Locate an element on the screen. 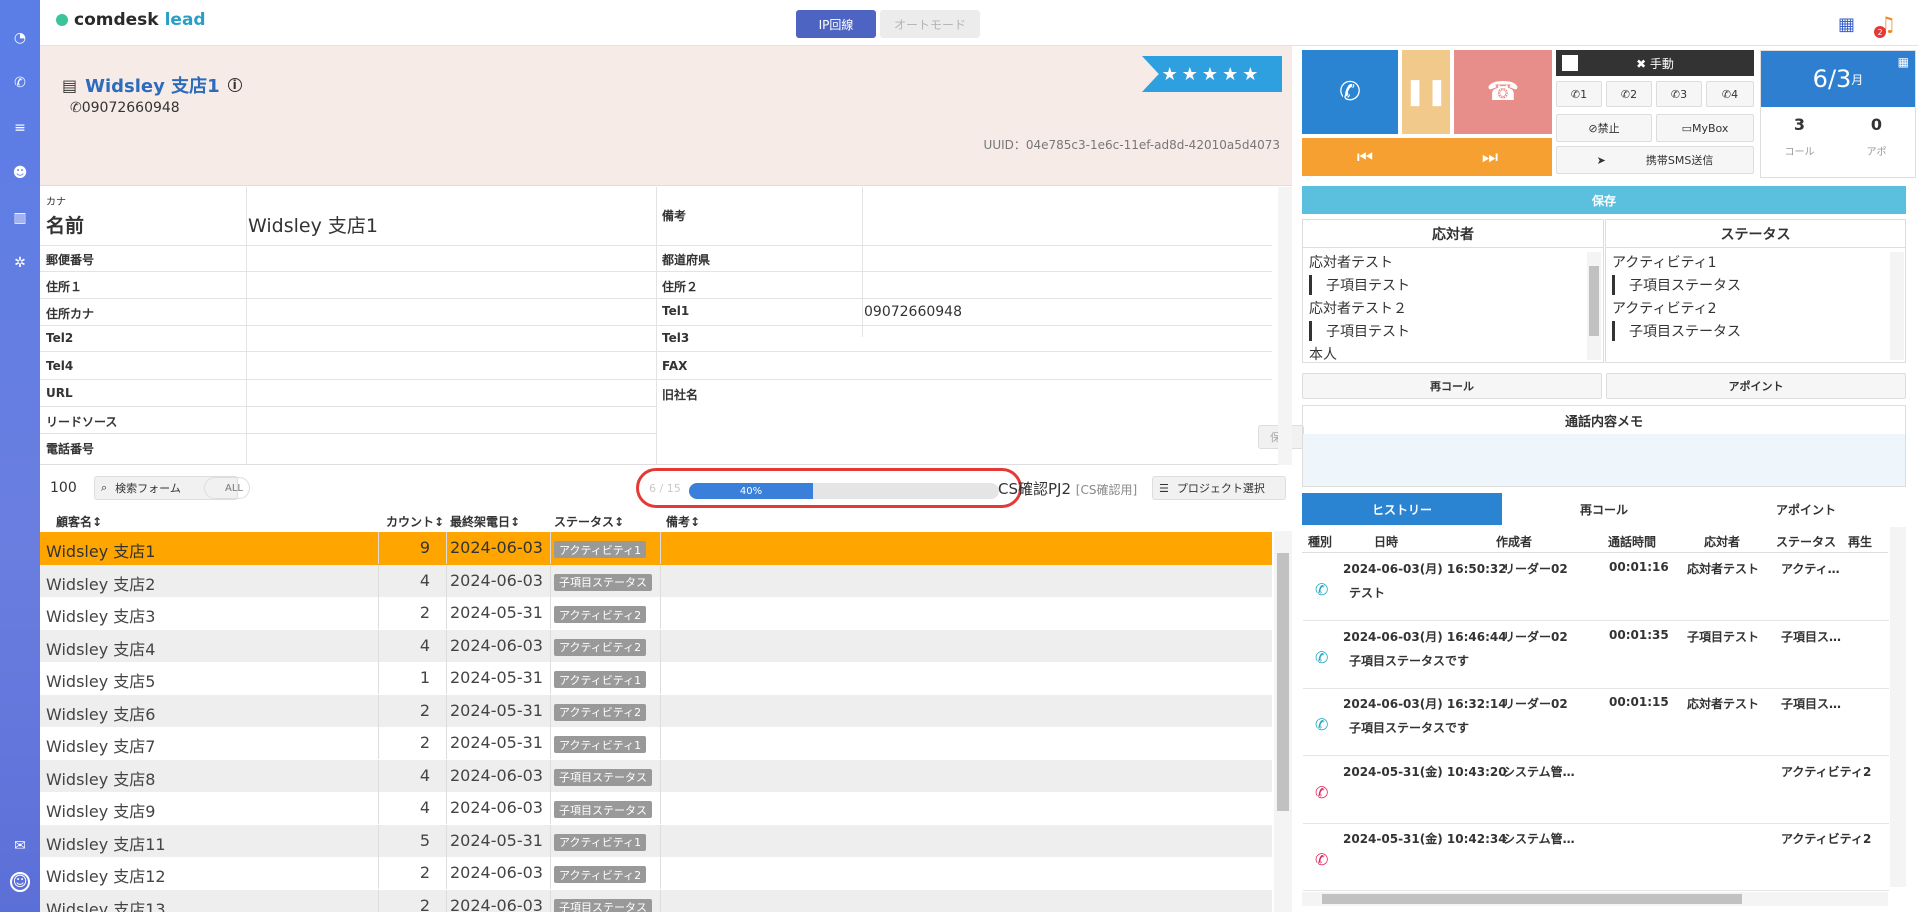  auto-mode-button: オートモード is located at coordinates (930, 24).